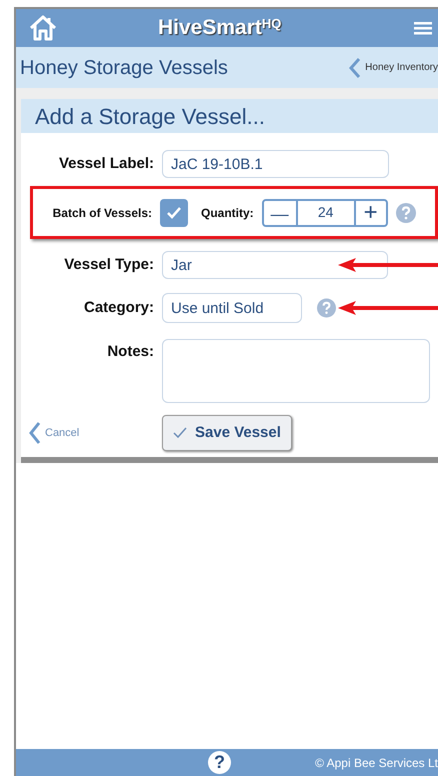 Image resolution: width=438 pixels, height=776 pixels. What do you see at coordinates (219, 762) in the screenshot?
I see `help-button: ?` at bounding box center [219, 762].